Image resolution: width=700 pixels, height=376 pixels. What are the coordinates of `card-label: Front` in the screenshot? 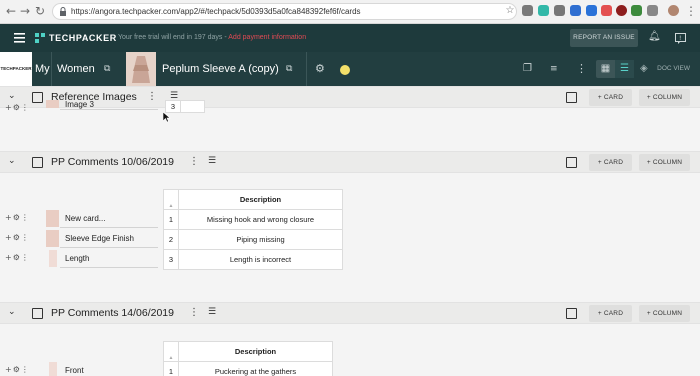 It's located at (74, 370).